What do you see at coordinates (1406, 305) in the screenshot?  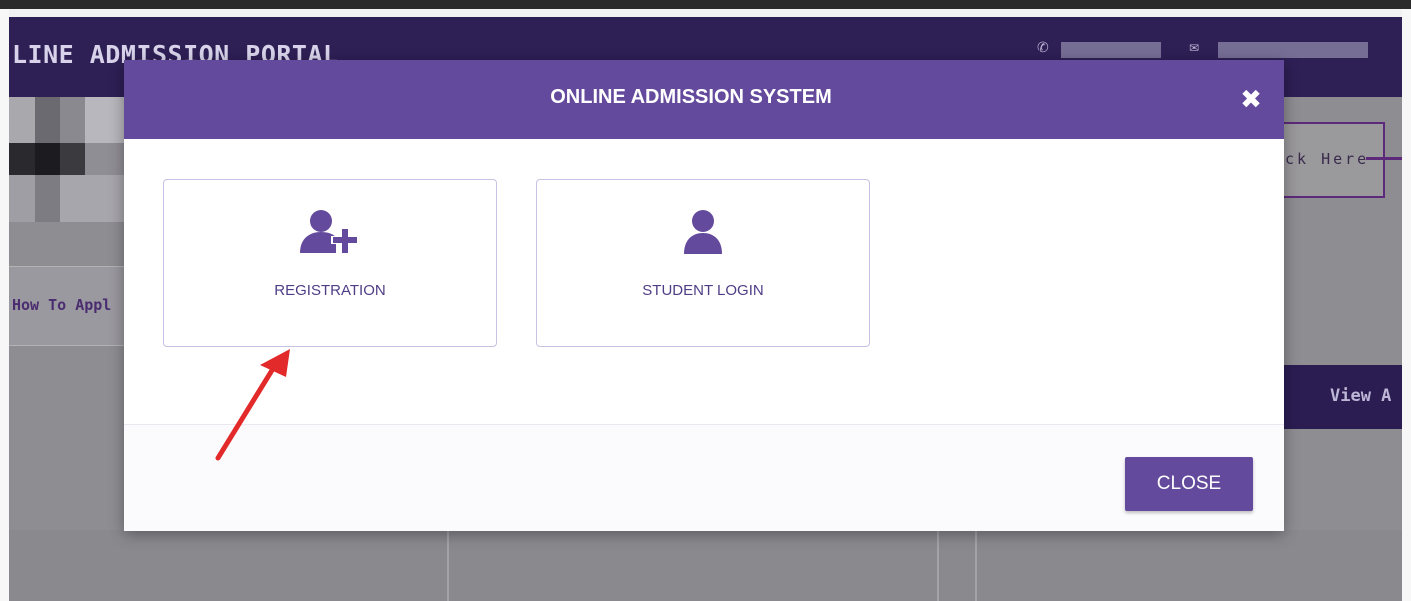 I see `window-right-border` at bounding box center [1406, 305].